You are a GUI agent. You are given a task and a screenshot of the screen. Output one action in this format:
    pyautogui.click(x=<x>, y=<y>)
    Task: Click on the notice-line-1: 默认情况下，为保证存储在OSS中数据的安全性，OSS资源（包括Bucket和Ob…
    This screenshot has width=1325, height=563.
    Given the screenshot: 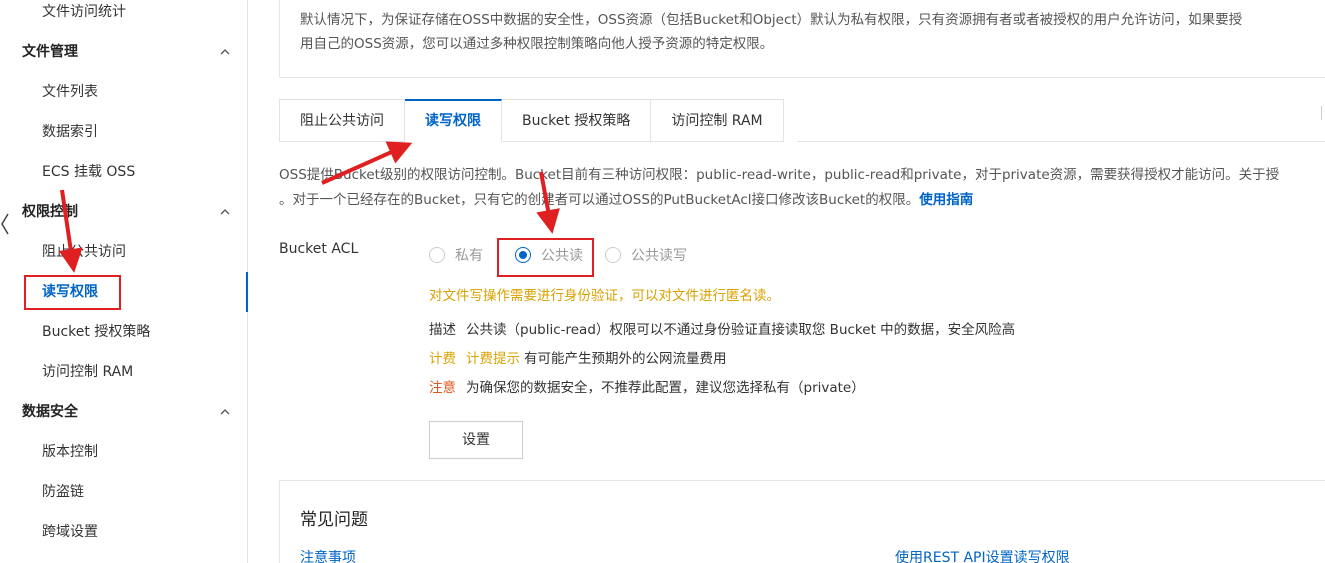 What is the action you would take?
    pyautogui.click(x=771, y=20)
    